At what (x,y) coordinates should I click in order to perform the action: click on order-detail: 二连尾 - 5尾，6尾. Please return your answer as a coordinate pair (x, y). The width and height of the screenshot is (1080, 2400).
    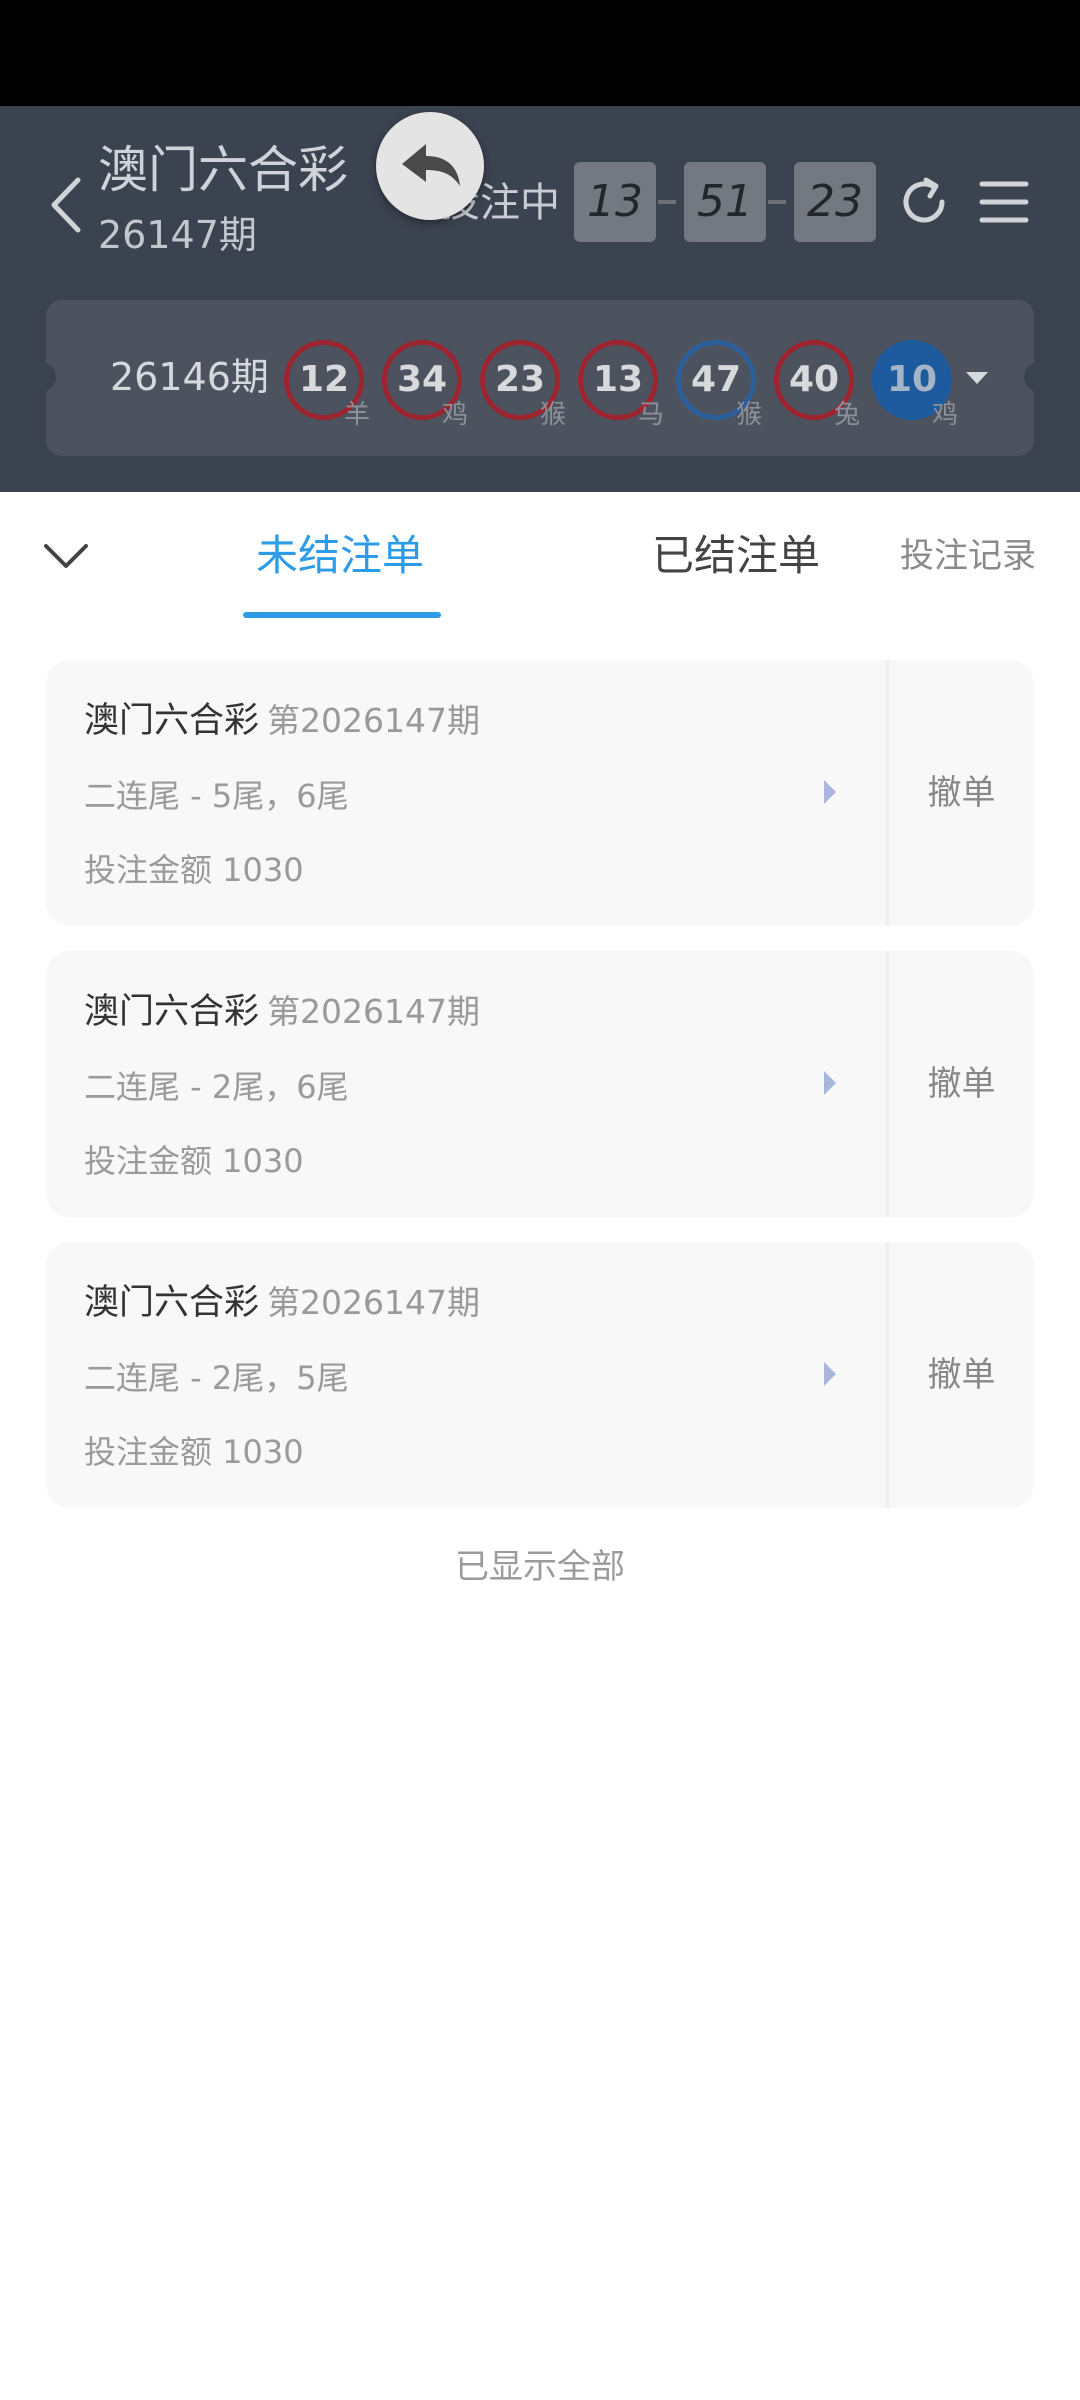
    Looking at the image, I should click on (216, 796).